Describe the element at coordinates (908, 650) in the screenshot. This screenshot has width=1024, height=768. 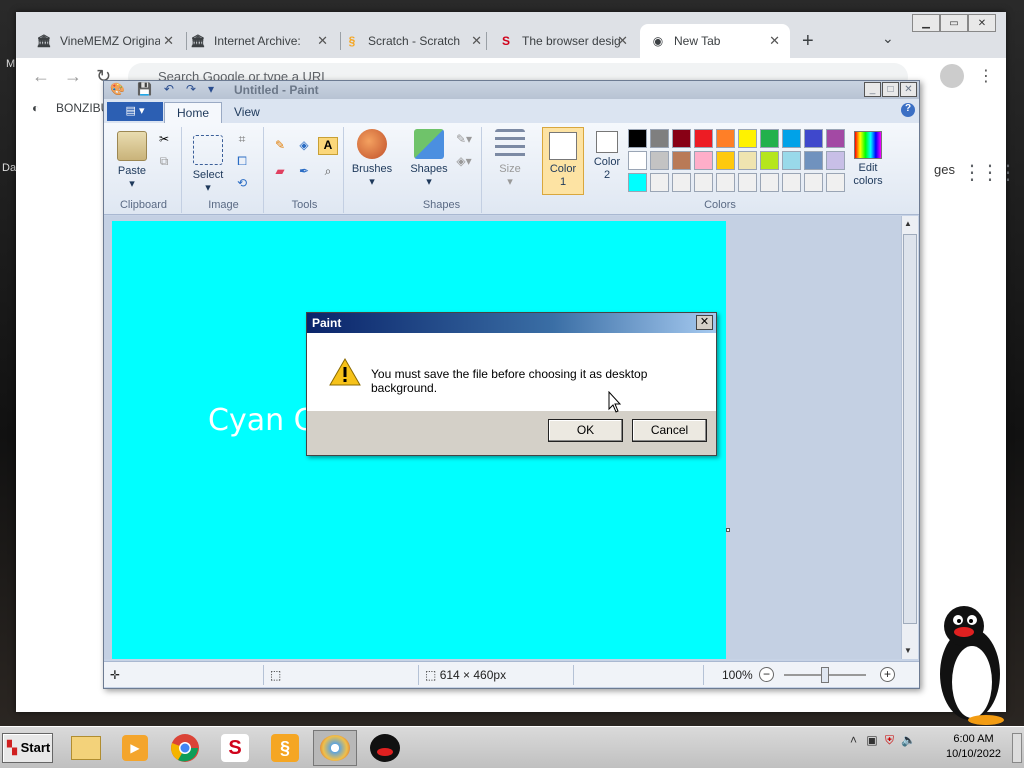
I see `scroll-down-icon: ▼` at that location.